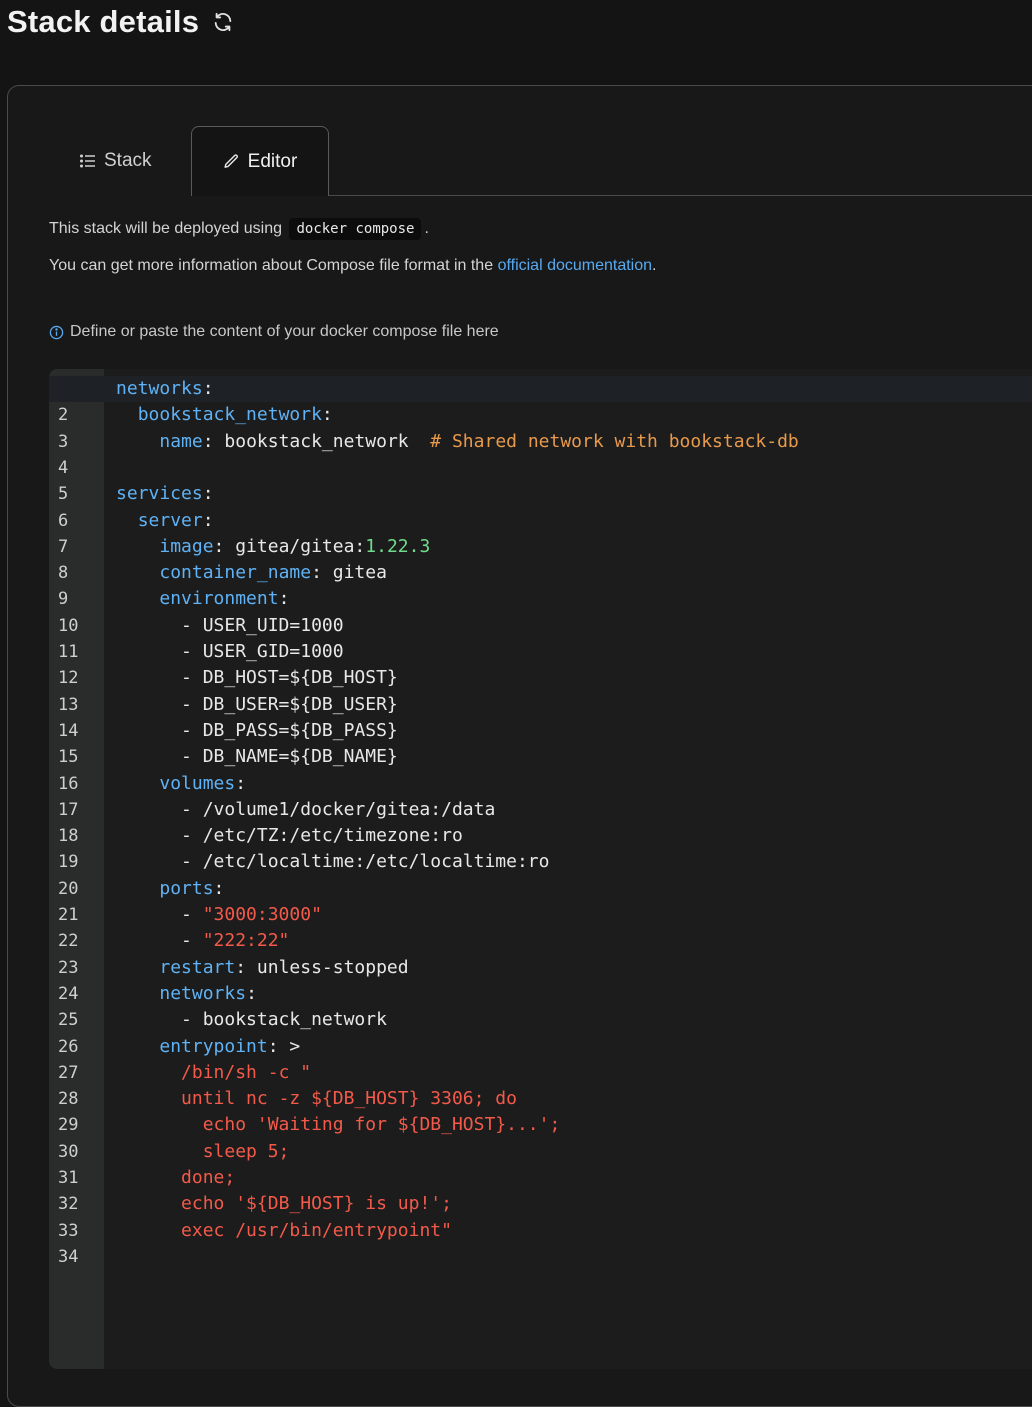  Describe the element at coordinates (262, 968) in the screenshot. I see `code-line: restart: unless-stopped` at that location.